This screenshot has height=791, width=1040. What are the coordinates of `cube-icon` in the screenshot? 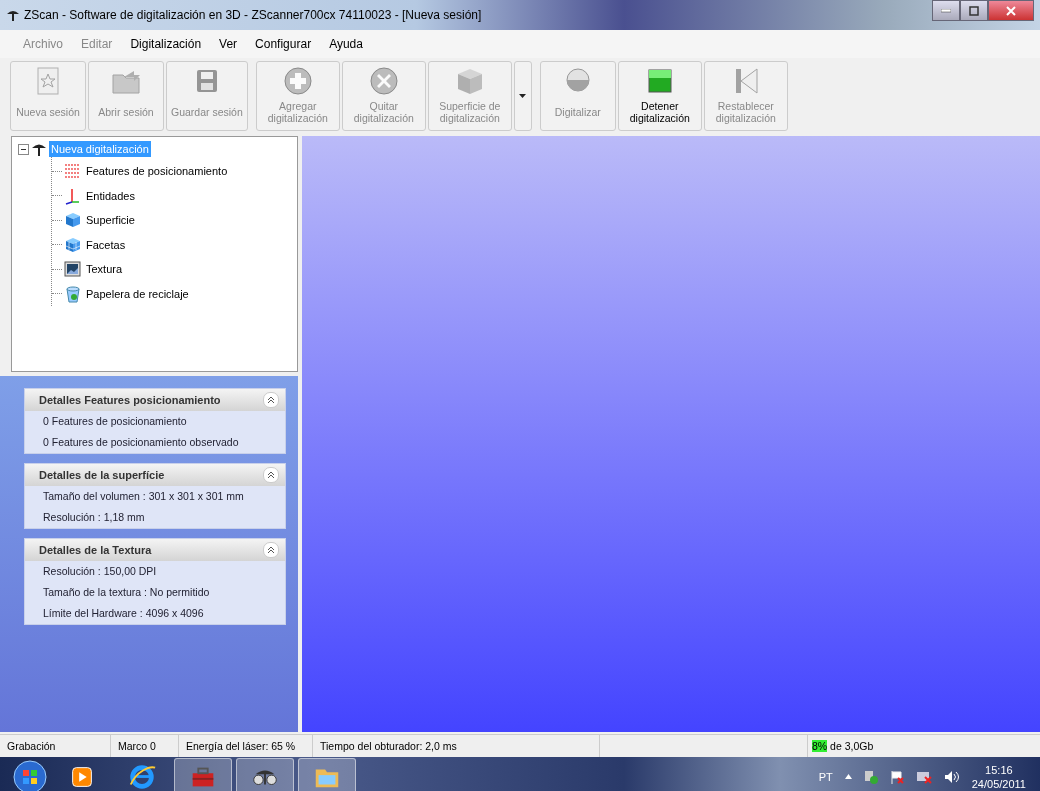 It's located at (73, 220).